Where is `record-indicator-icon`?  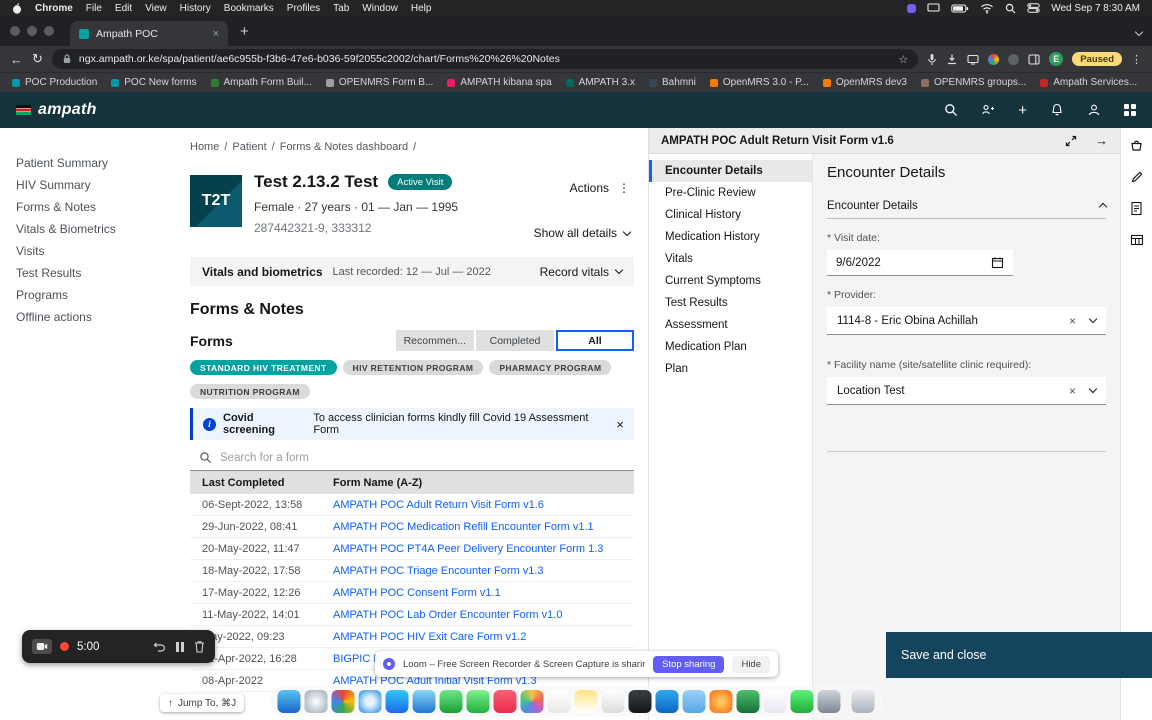
record-indicator-icon is located at coordinates (64, 646).